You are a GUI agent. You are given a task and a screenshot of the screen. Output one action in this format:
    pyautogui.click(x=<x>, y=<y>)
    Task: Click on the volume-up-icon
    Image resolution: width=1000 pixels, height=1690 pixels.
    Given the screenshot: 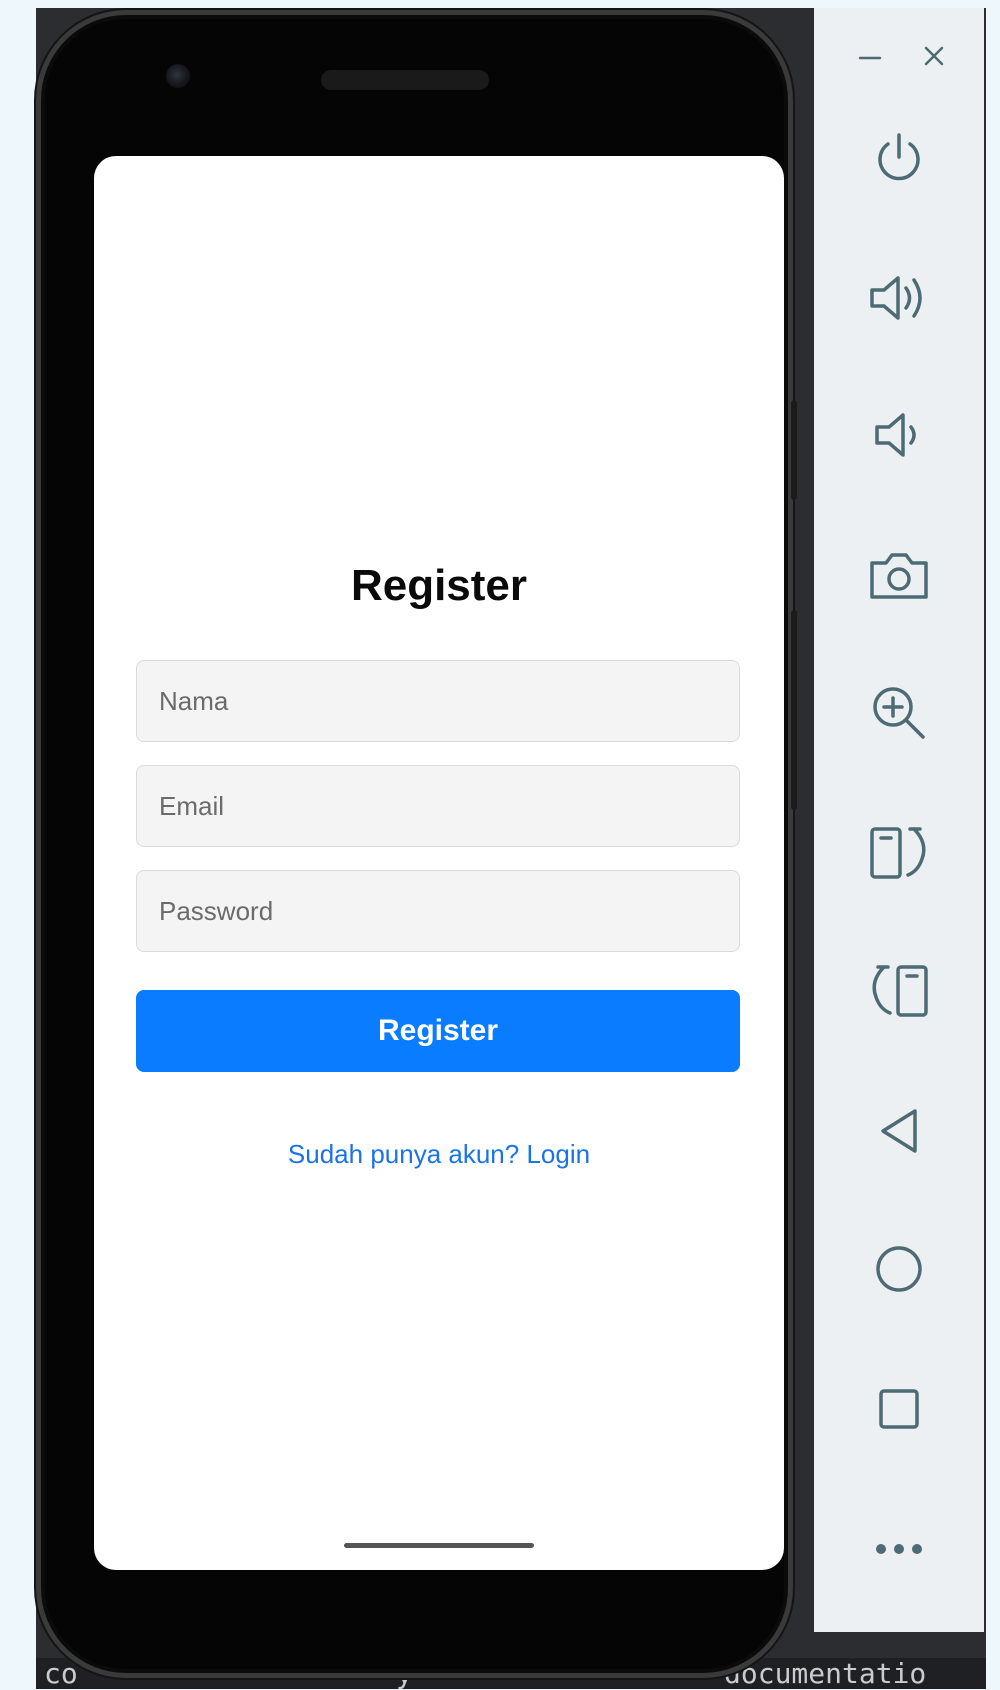 What is the action you would take?
    pyautogui.click(x=896, y=298)
    